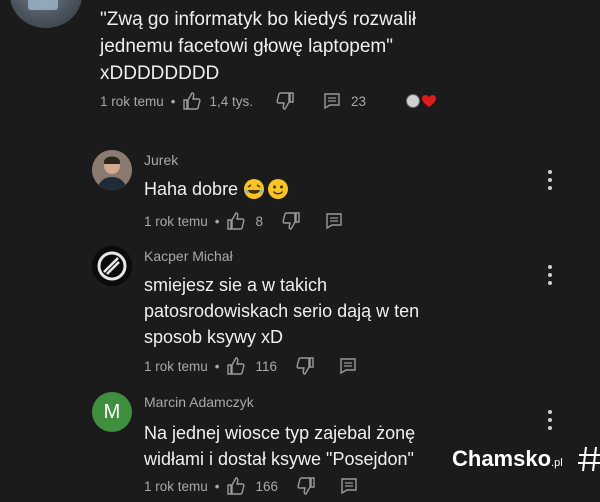  I want to click on reply-line: Na jednej wiosce typ zajebal żonę, so click(280, 433).